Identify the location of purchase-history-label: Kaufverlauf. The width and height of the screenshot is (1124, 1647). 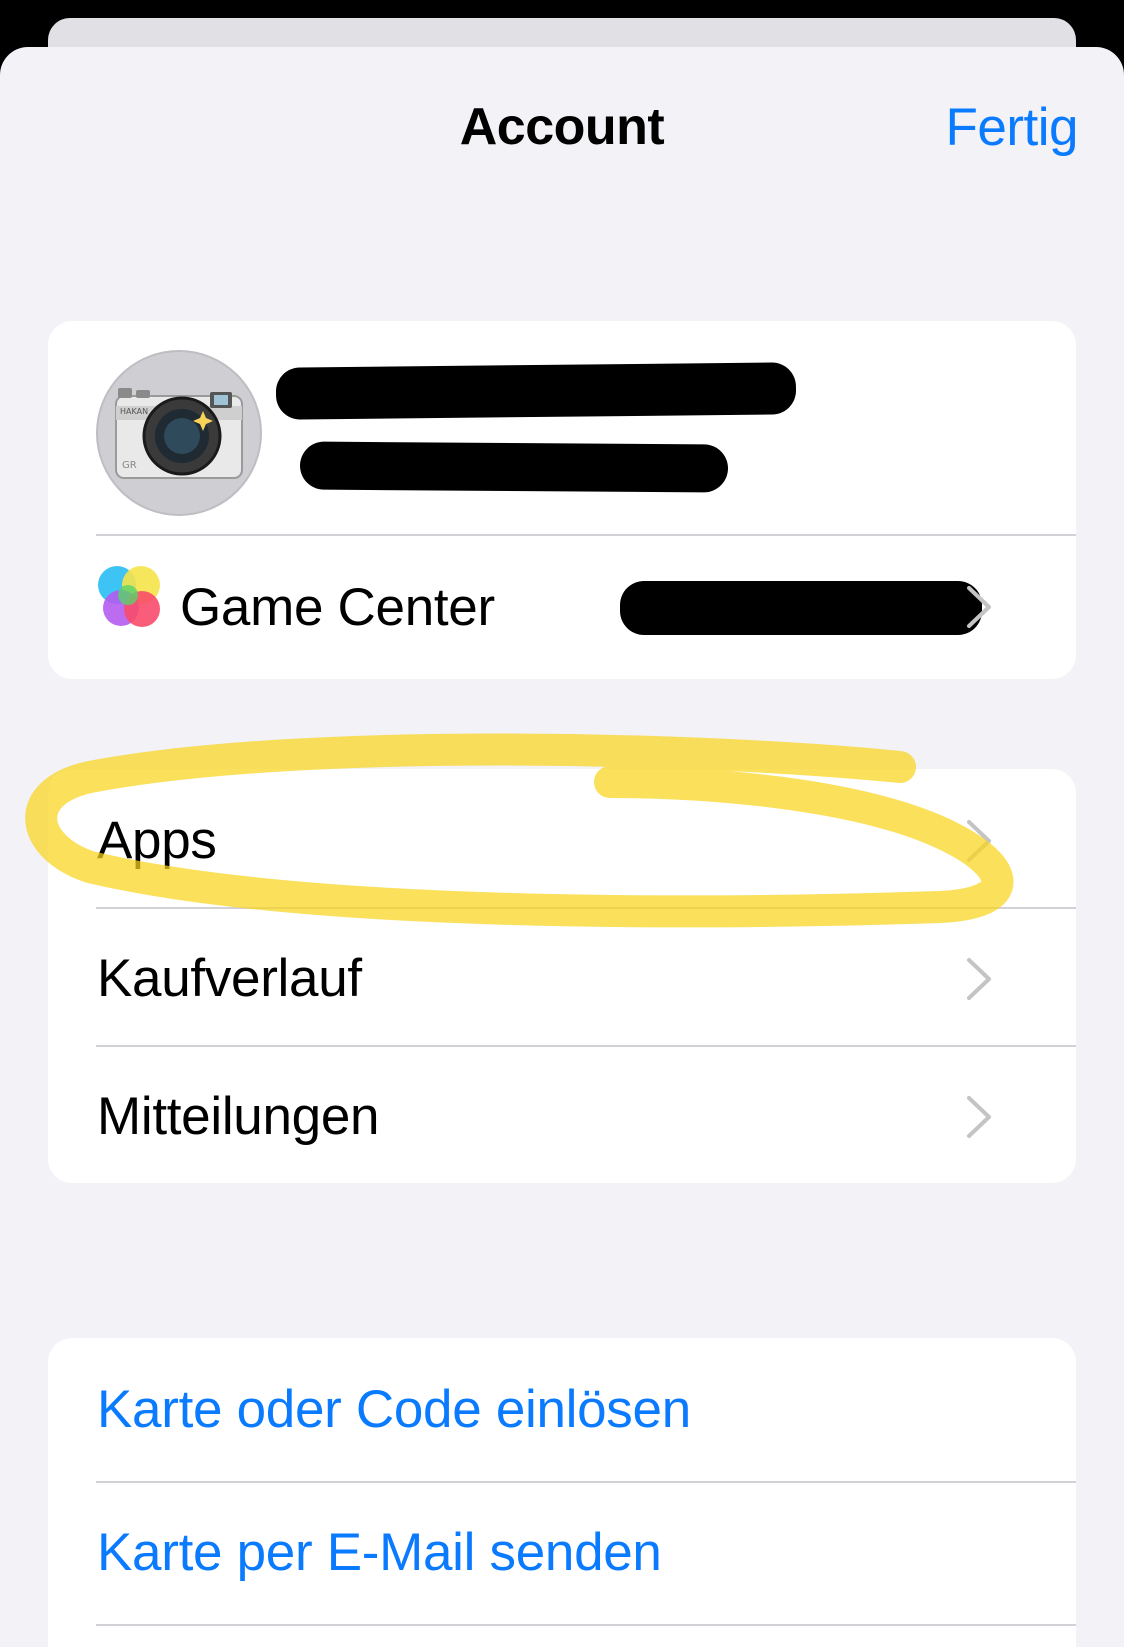
(229, 978).